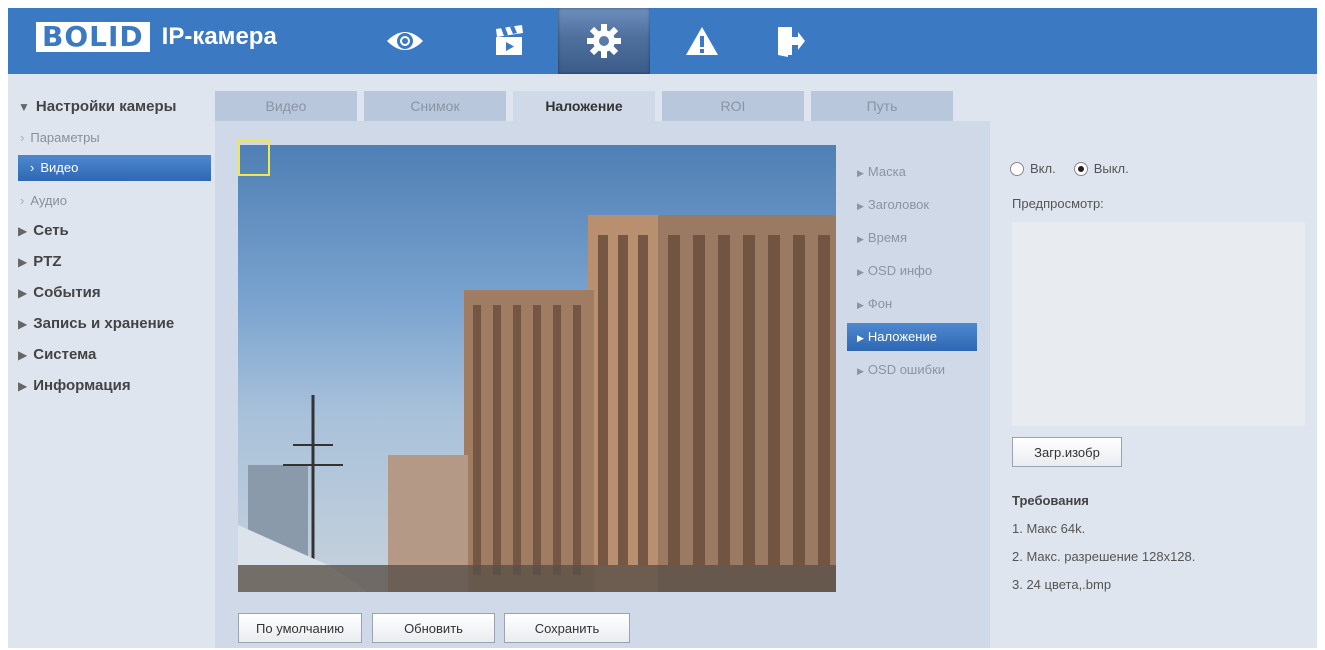 This screenshot has height=650, width=1325. Describe the element at coordinates (1050, 500) in the screenshot. I see `requirements-title: Требования` at that location.